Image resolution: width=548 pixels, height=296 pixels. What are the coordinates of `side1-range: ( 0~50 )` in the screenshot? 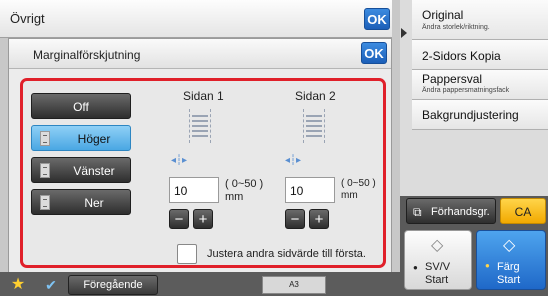 It's located at (244, 184).